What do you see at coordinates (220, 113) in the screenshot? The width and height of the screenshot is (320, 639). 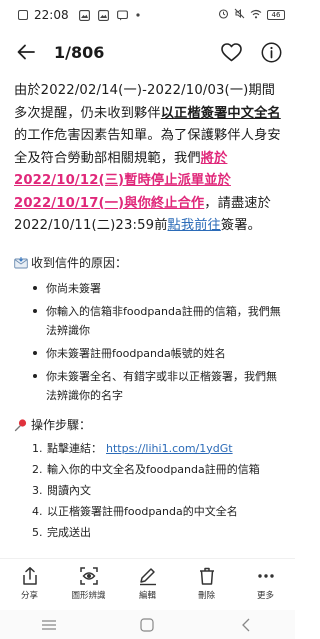 I see `notice-emphasis-fullname: 以正楷簽署中文全名` at bounding box center [220, 113].